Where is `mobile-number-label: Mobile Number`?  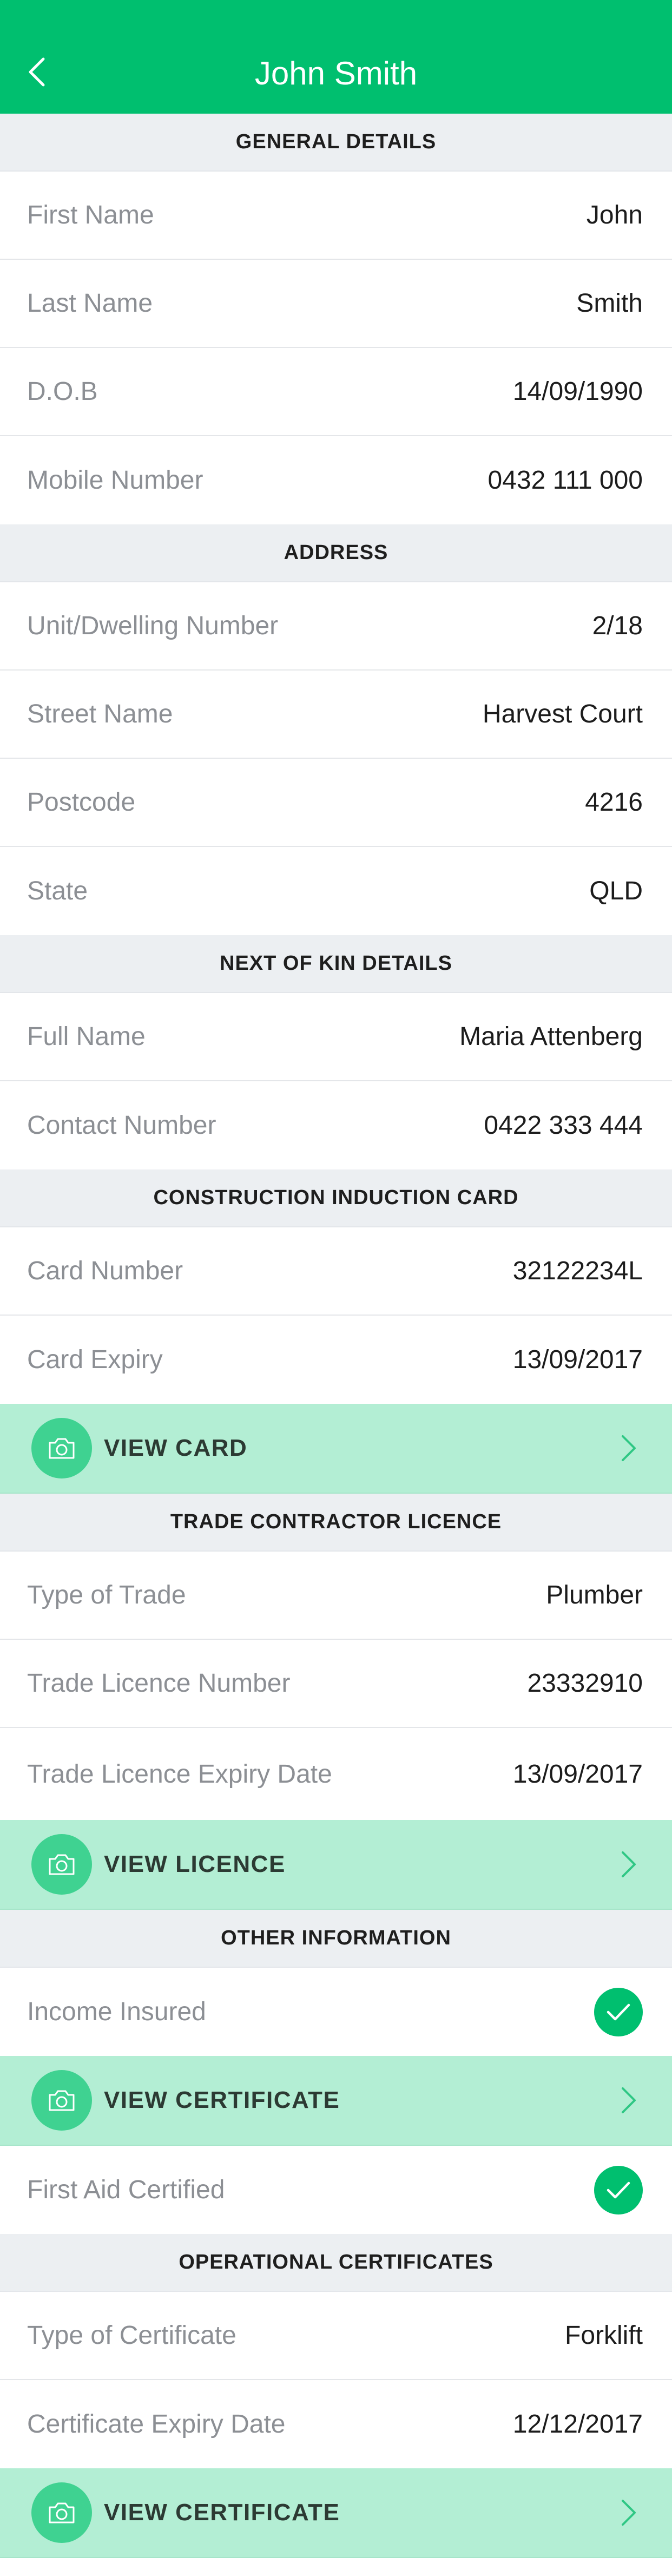 mobile-number-label: Mobile Number is located at coordinates (115, 480).